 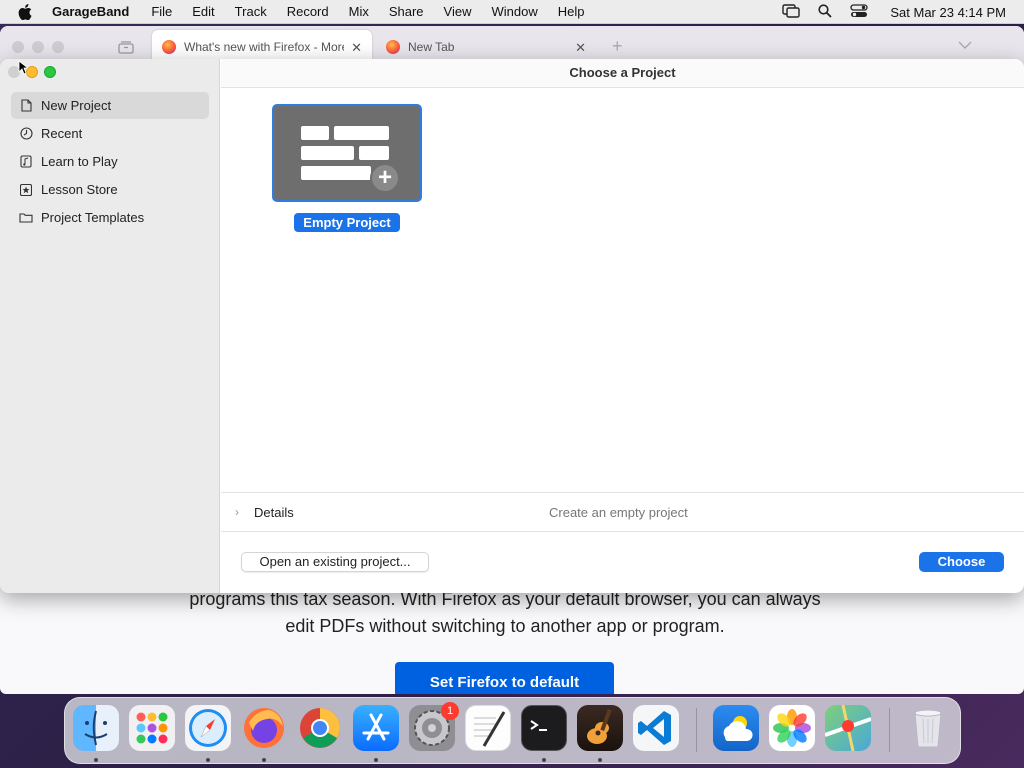 I want to click on sidebar-item-new-project: New Project, so click(x=110, y=105).